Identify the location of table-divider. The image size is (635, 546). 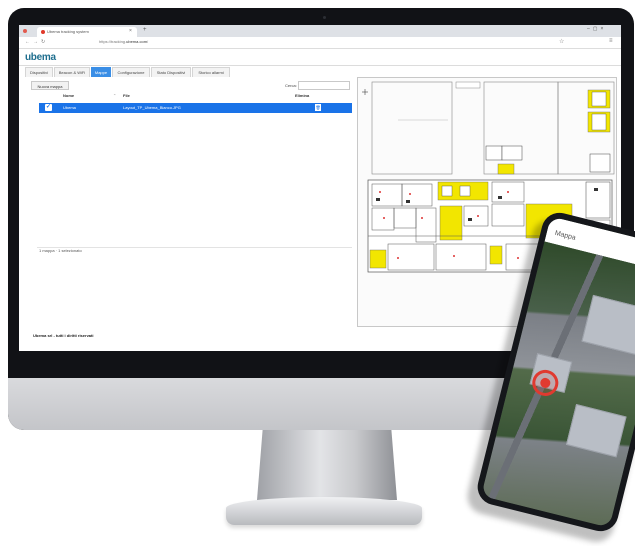
(194, 247).